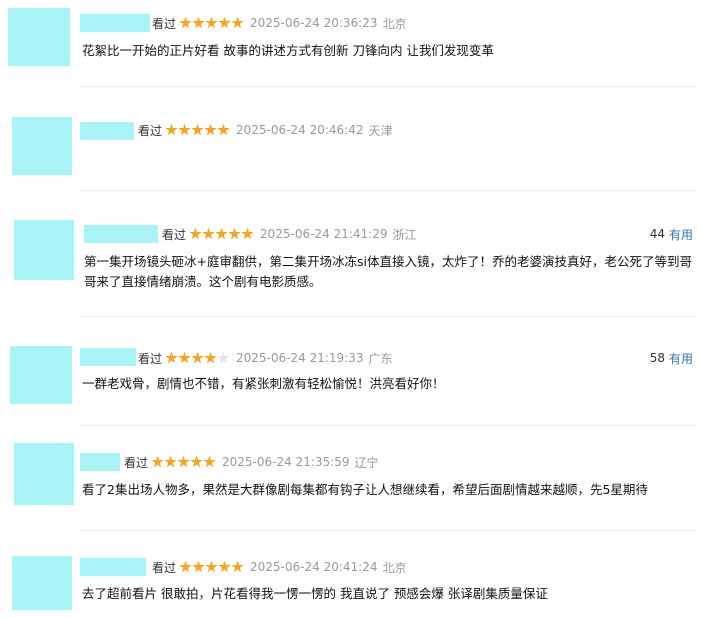 This screenshot has width=703, height=618. Describe the element at coordinates (657, 234) in the screenshot. I see `useful-count: 44` at that location.